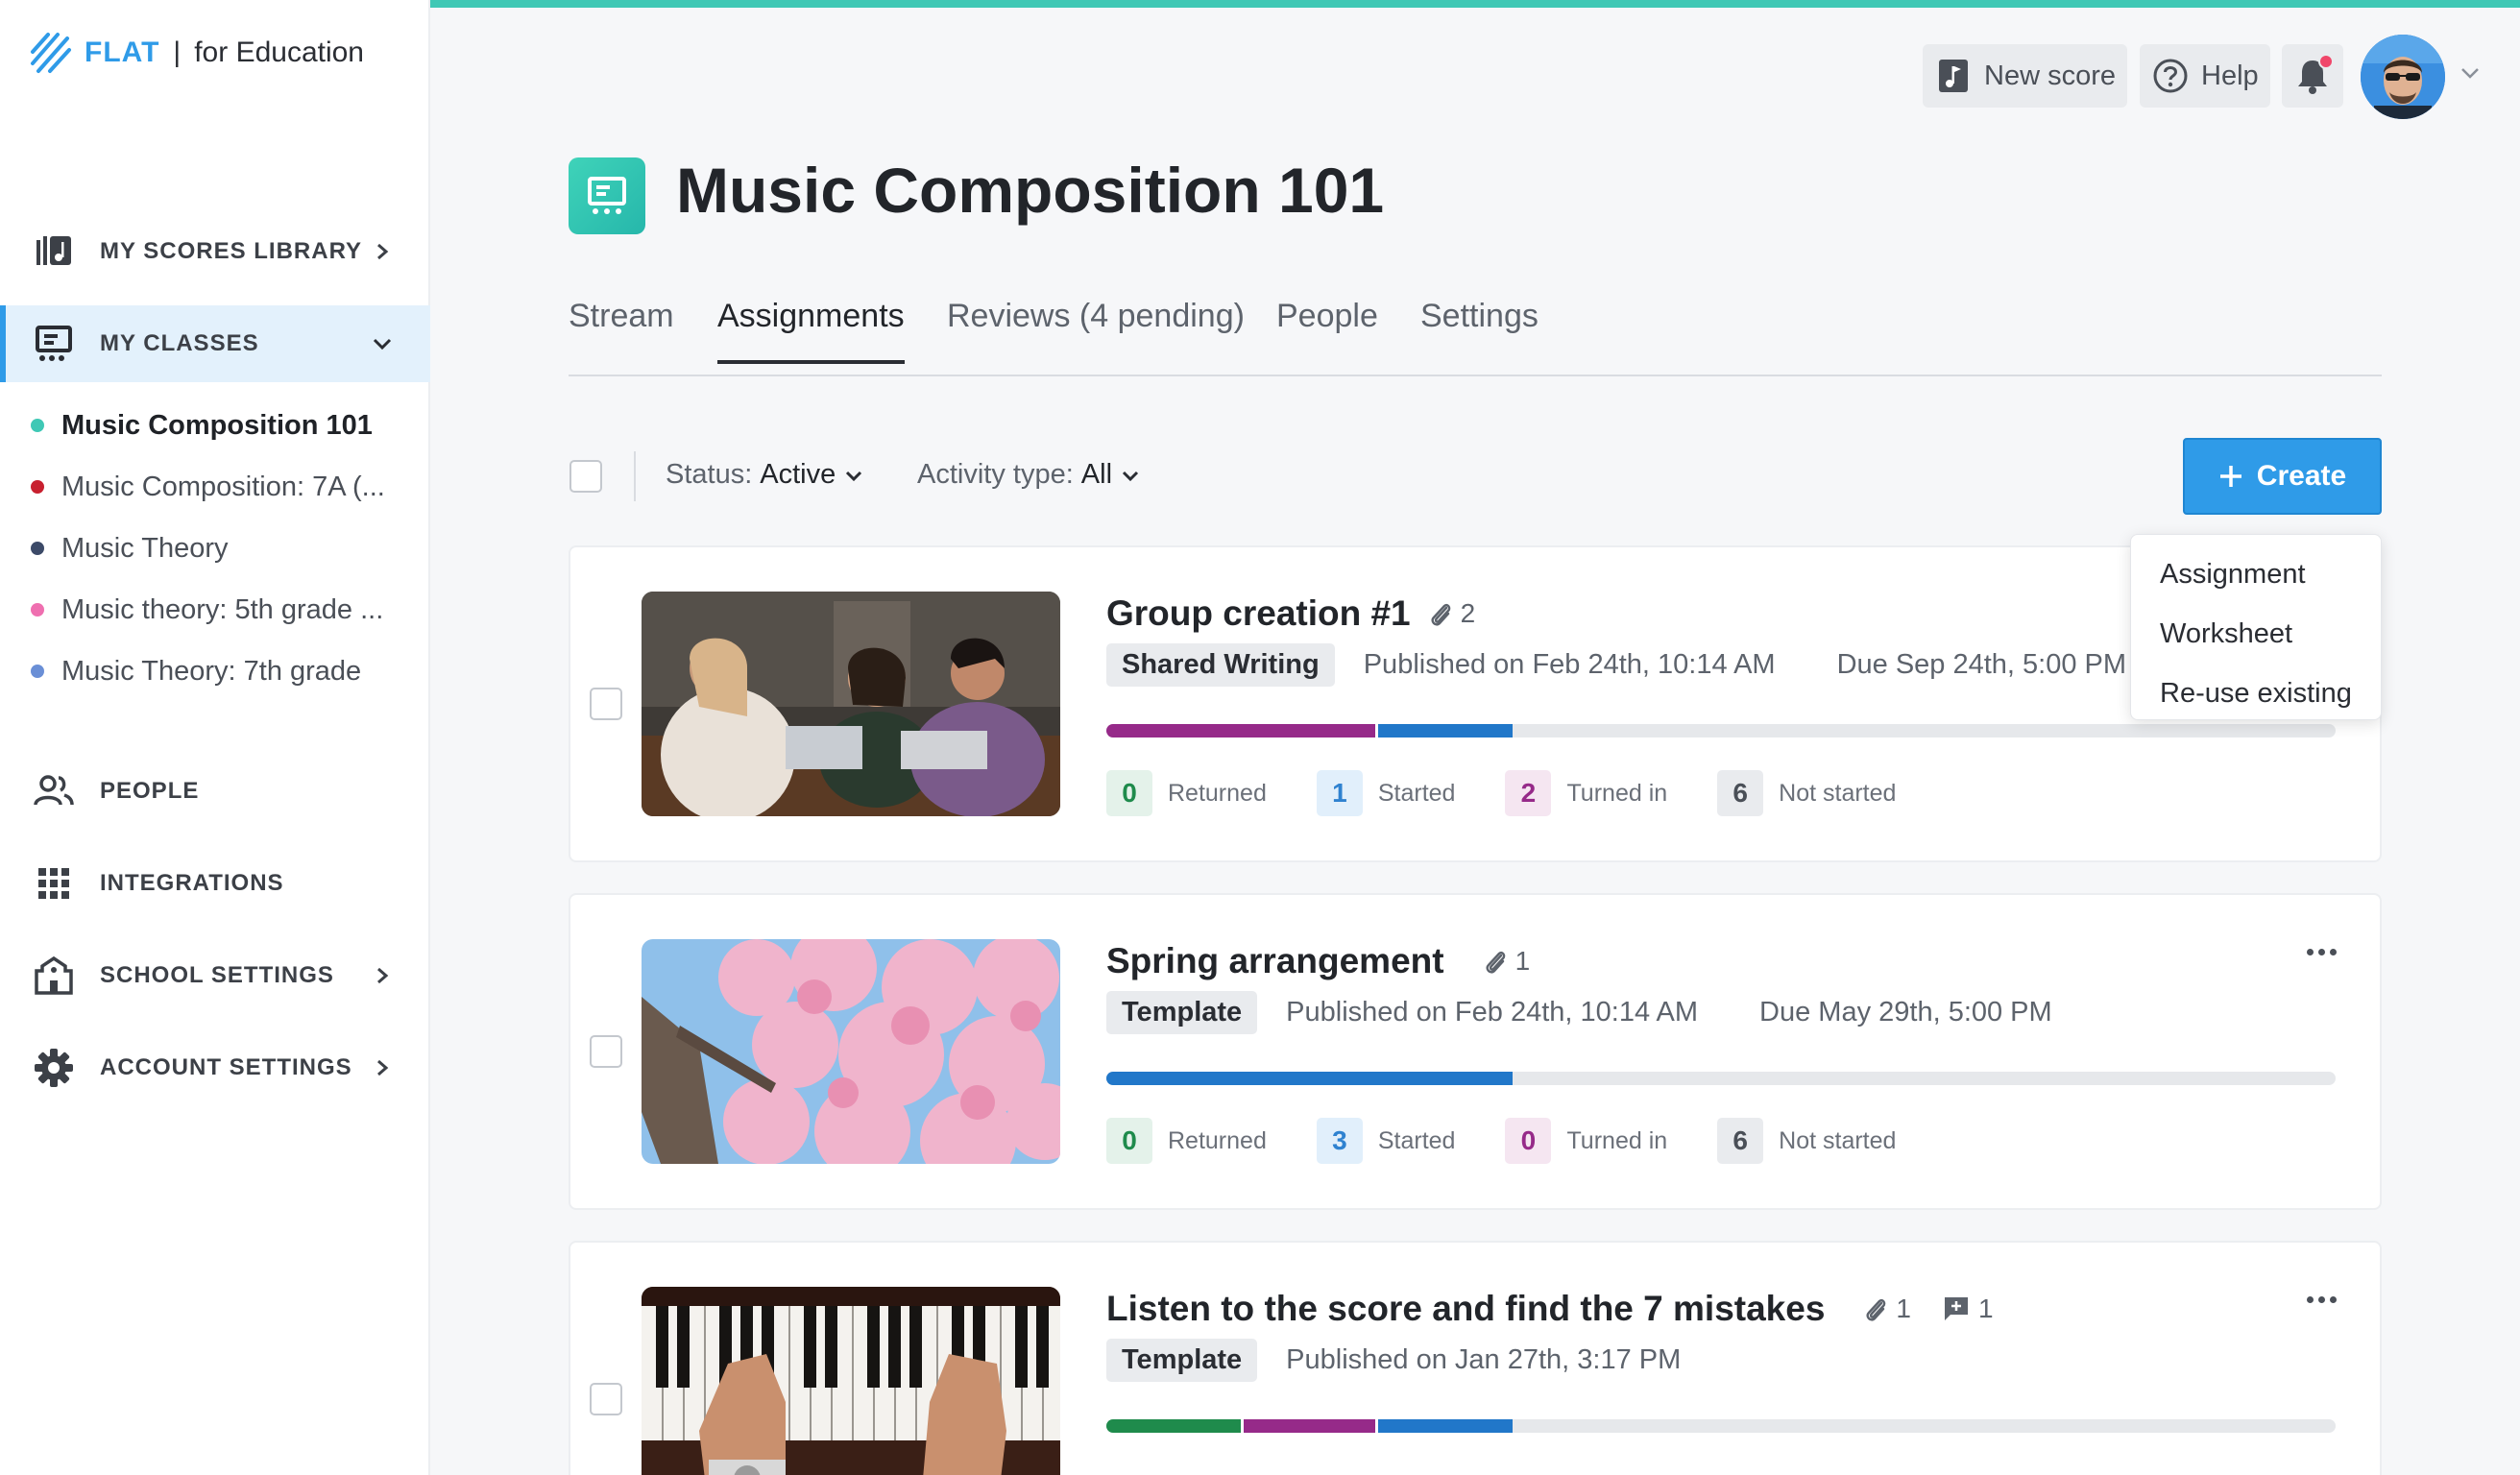  Describe the element at coordinates (215, 791) in the screenshot. I see `nav-people: PEOPLE` at that location.